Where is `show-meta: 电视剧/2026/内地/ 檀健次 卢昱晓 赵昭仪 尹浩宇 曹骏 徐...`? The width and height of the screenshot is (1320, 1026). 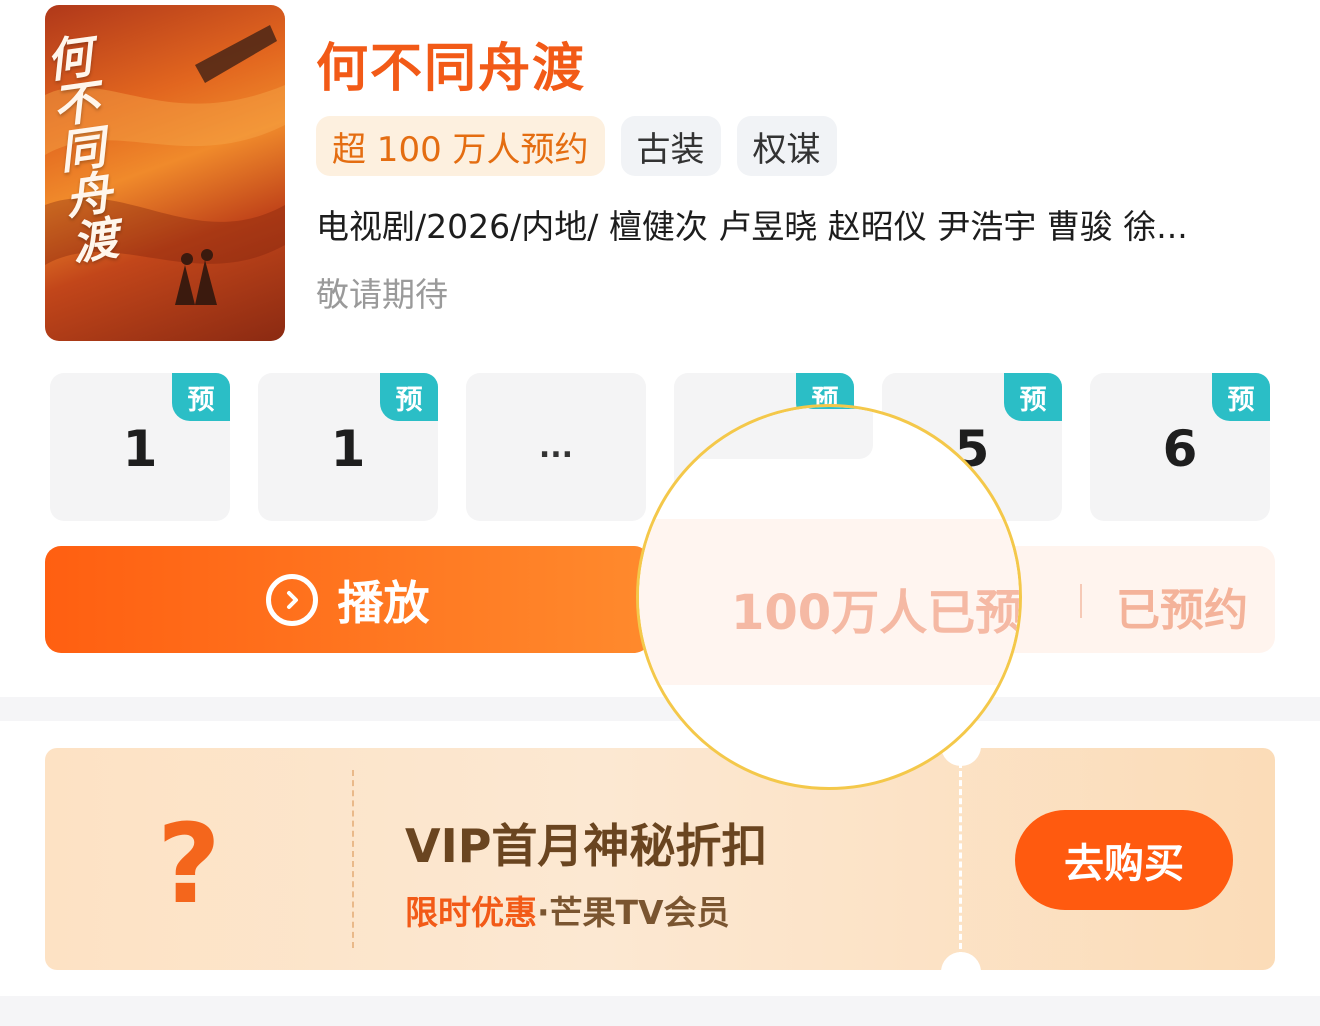
show-meta: 电视剧/2026/内地/ 檀健次 卢昱晓 赵昭仪 尹浩宇 曹骏 徐... is located at coordinates (796, 224).